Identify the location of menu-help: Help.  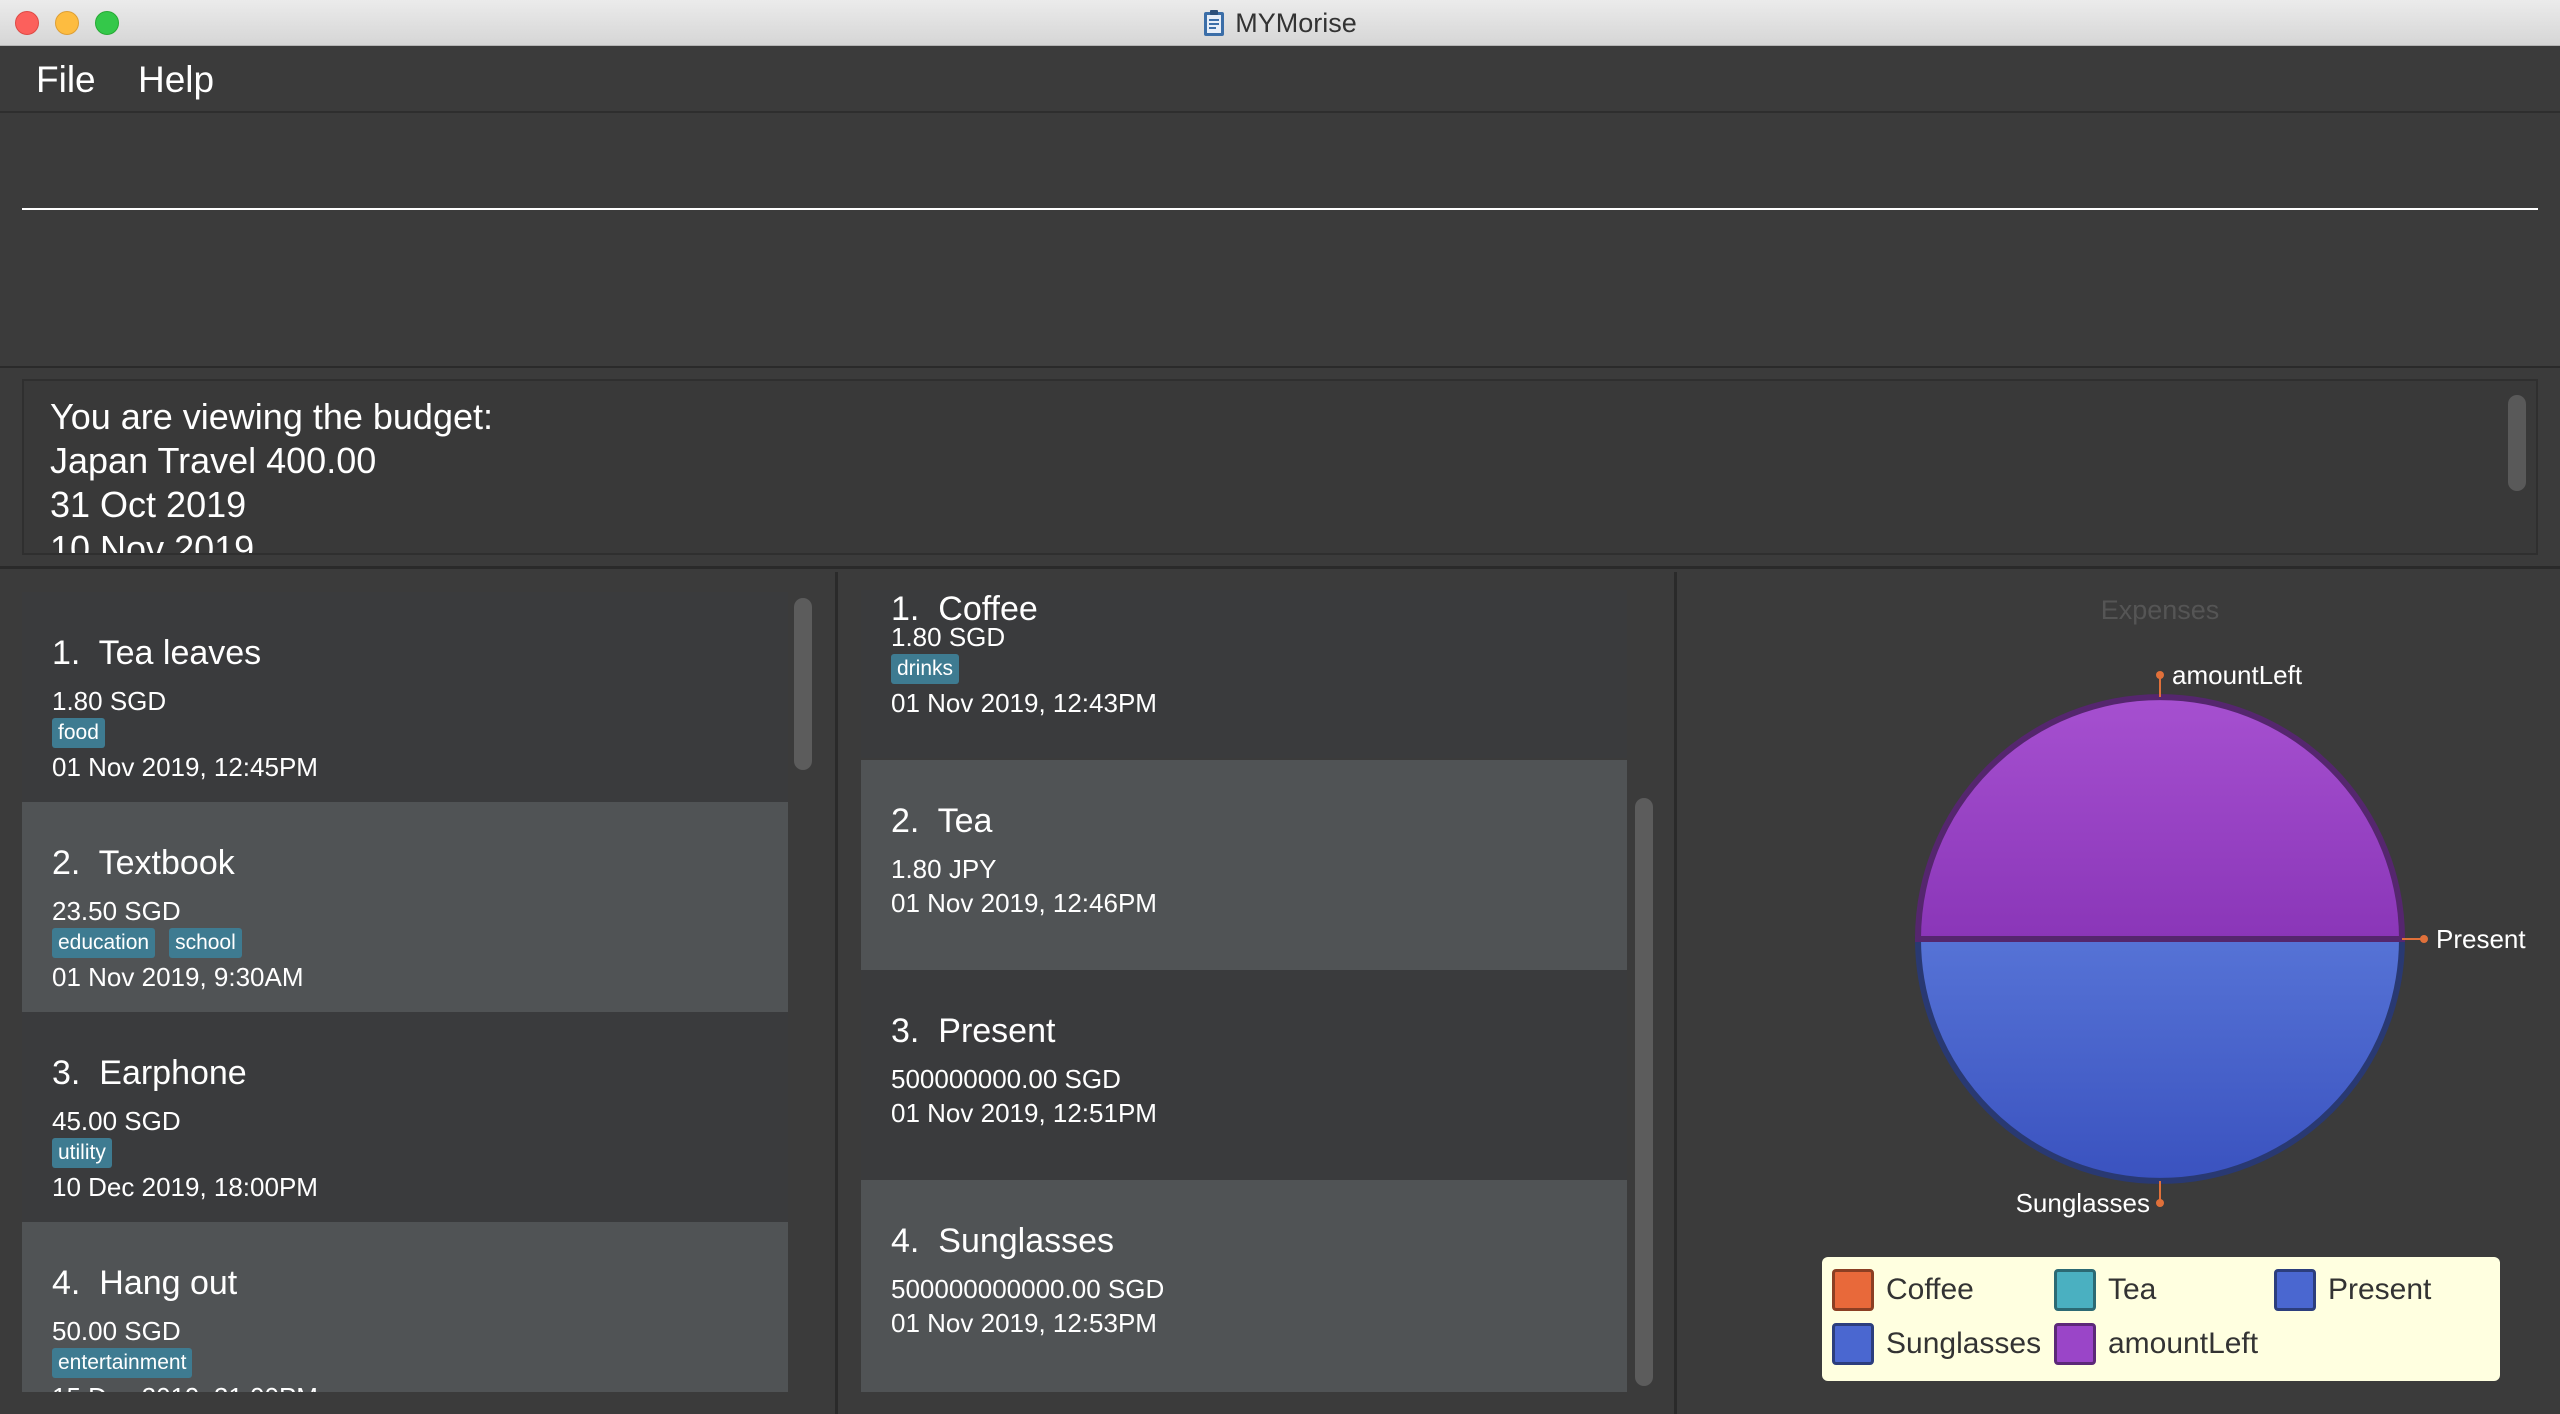
(176, 80).